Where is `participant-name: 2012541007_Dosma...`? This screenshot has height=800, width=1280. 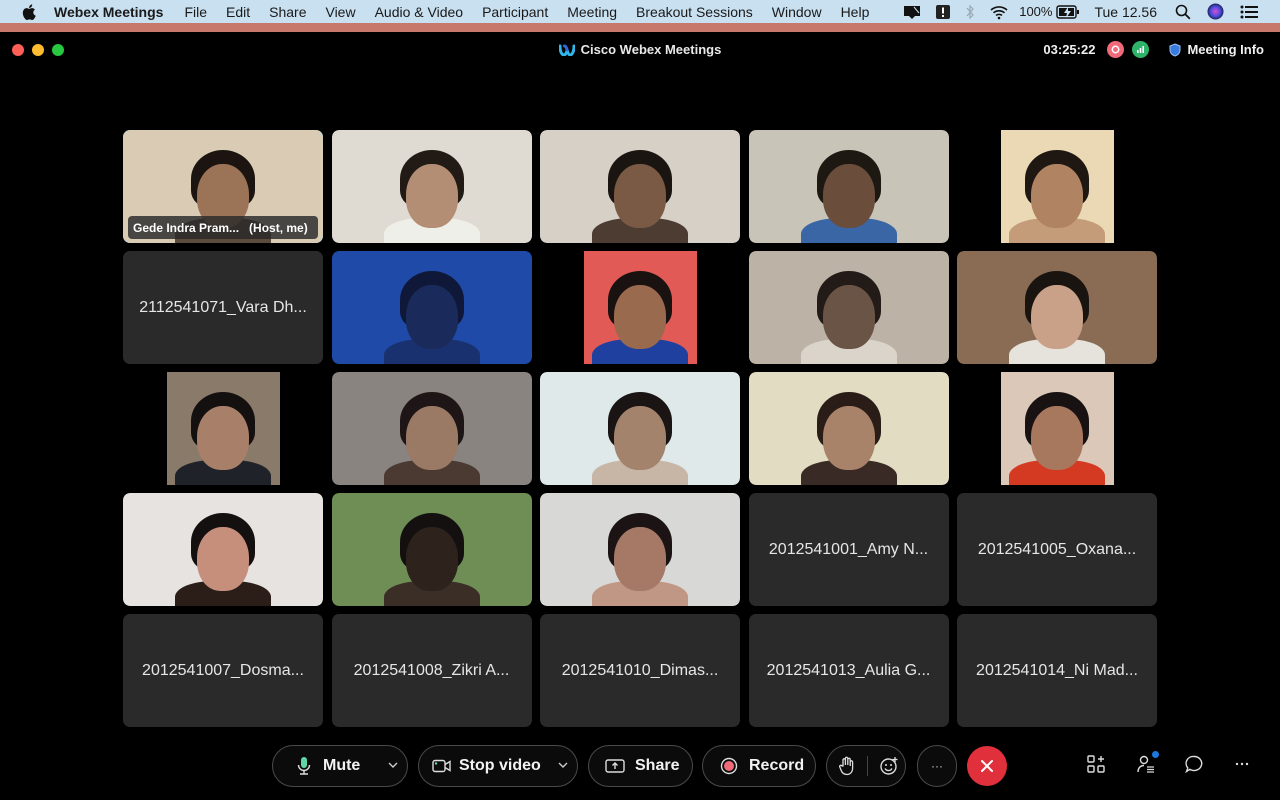
participant-name: 2012541007_Dosma... is located at coordinates (223, 670).